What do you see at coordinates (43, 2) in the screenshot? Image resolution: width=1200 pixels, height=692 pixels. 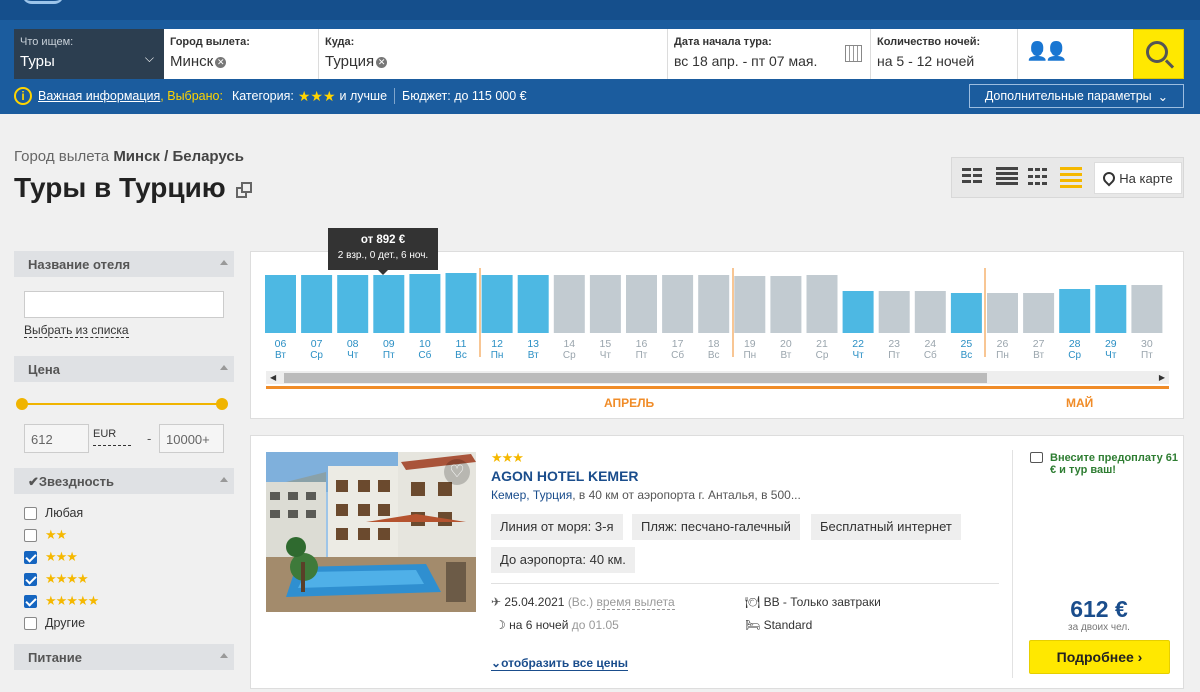 I see `logo` at bounding box center [43, 2].